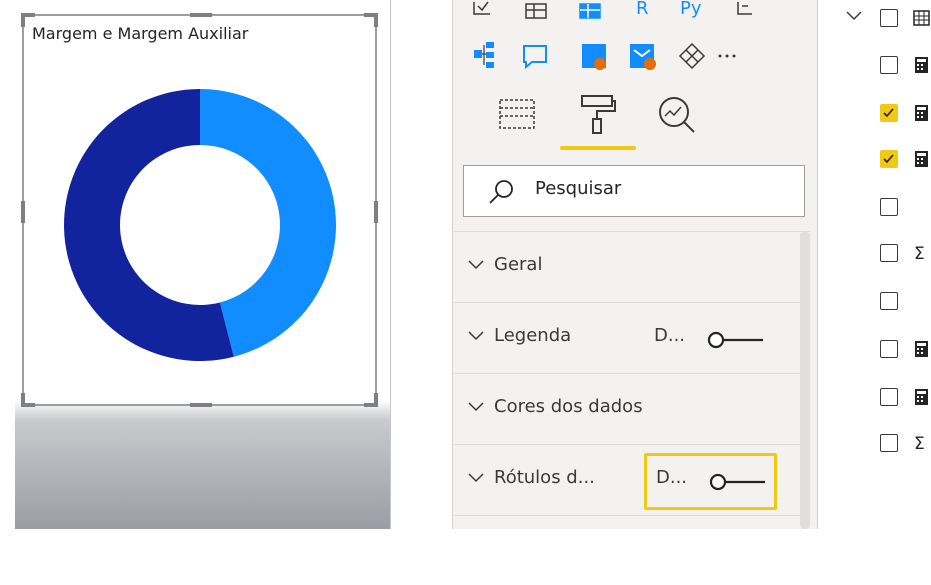  I want to click on table-visual-icon, so click(536, 11).